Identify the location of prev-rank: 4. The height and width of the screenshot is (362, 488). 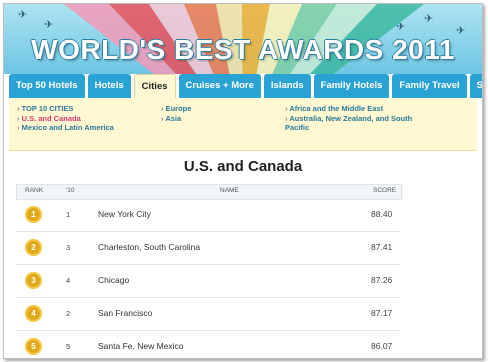
(68, 280).